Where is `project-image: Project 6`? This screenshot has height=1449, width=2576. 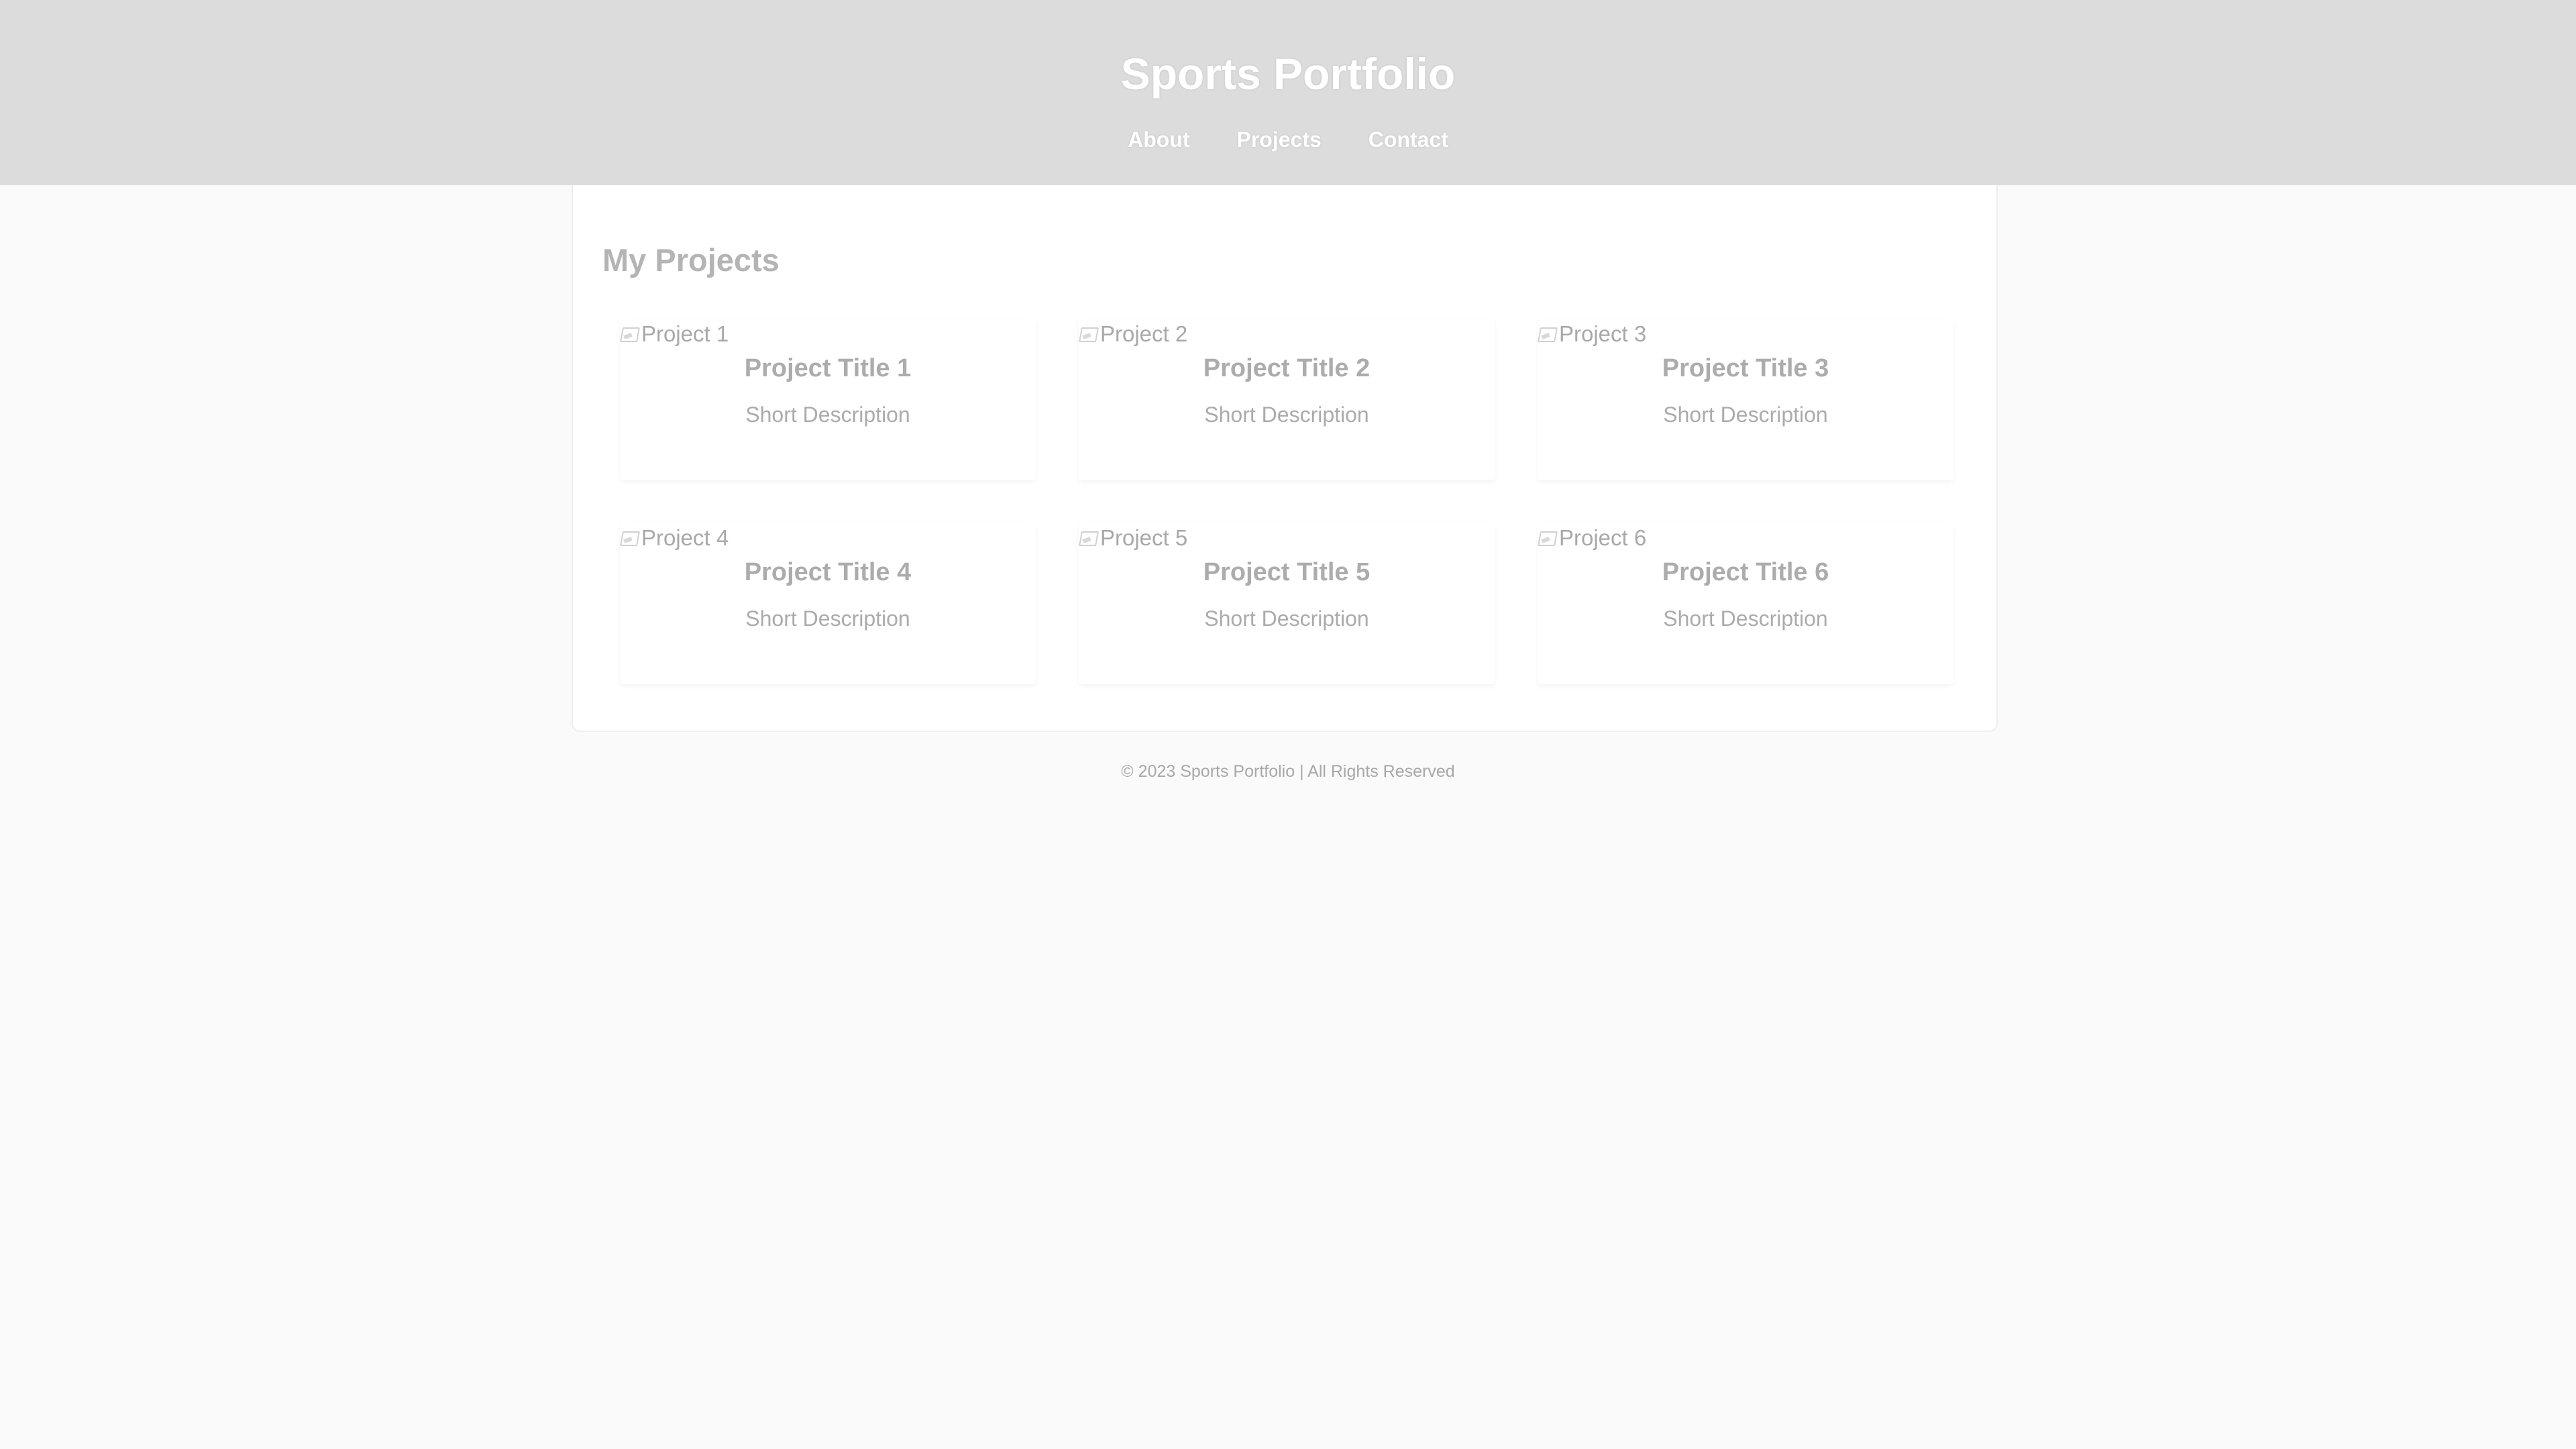 project-image: Project 6 is located at coordinates (1592, 538).